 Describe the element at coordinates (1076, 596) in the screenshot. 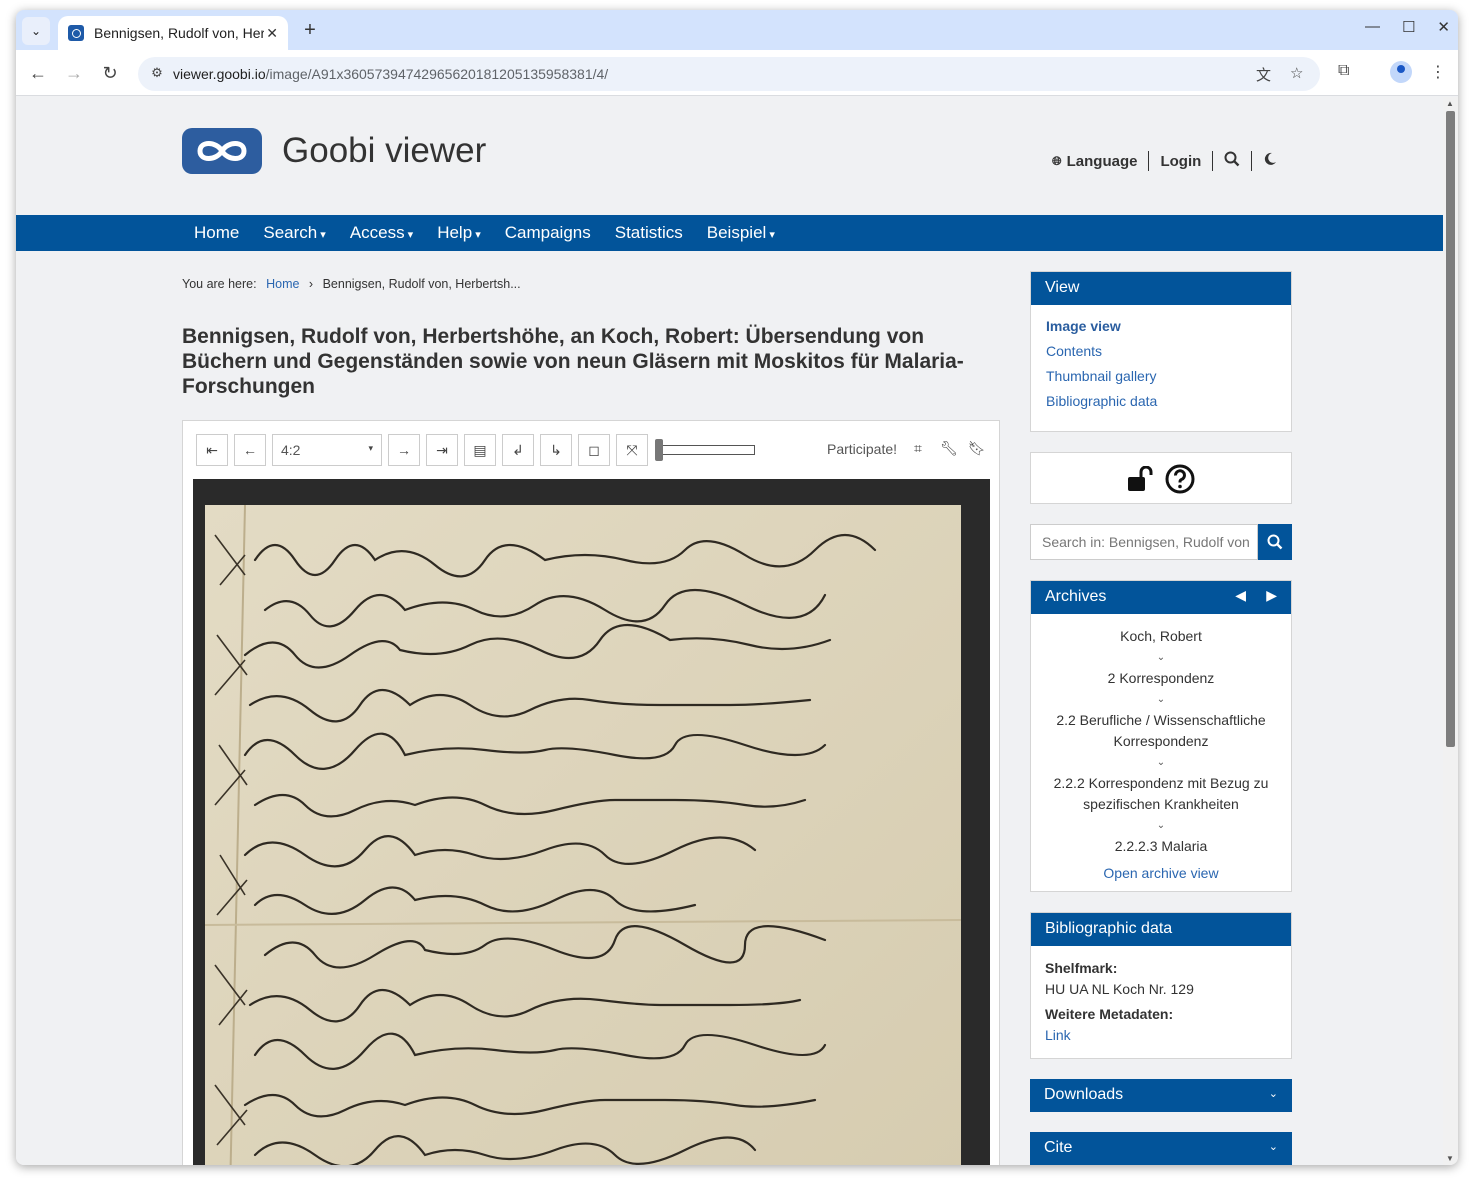

I see `archives-widget-title: Archives` at that location.